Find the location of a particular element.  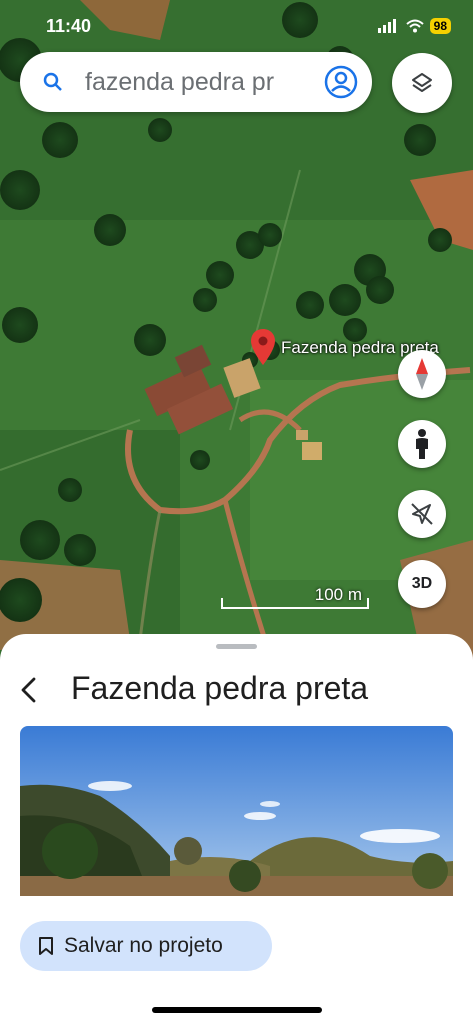

street-view-button is located at coordinates (422, 444).